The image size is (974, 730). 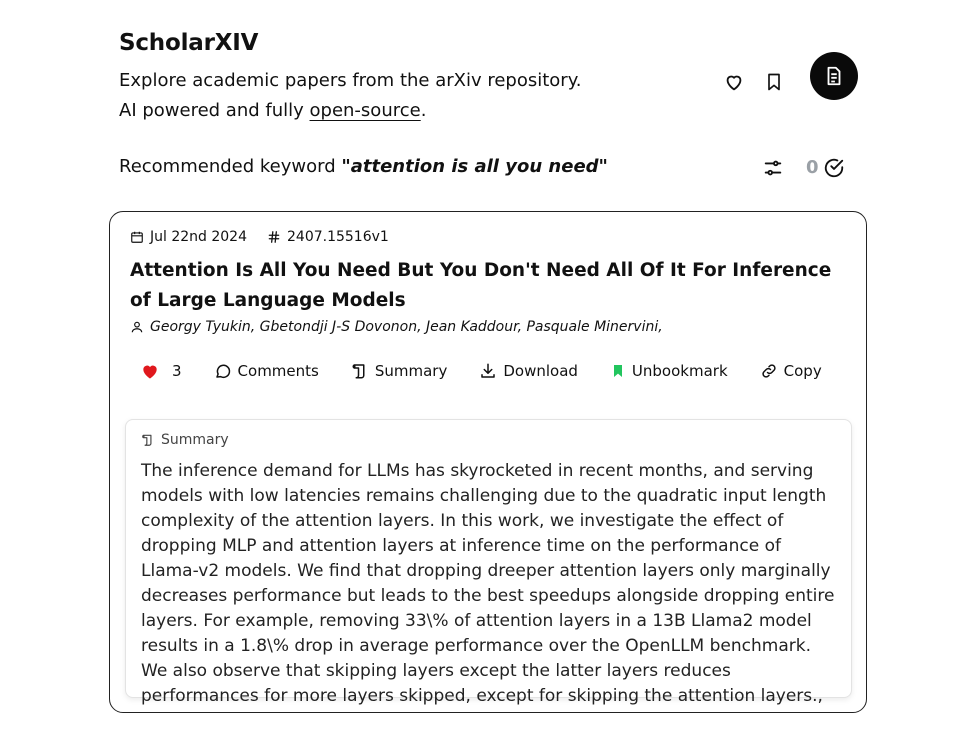 I want to click on paper-meta: Jul 22nd 2024 2407.15516v1, so click(x=269, y=237).